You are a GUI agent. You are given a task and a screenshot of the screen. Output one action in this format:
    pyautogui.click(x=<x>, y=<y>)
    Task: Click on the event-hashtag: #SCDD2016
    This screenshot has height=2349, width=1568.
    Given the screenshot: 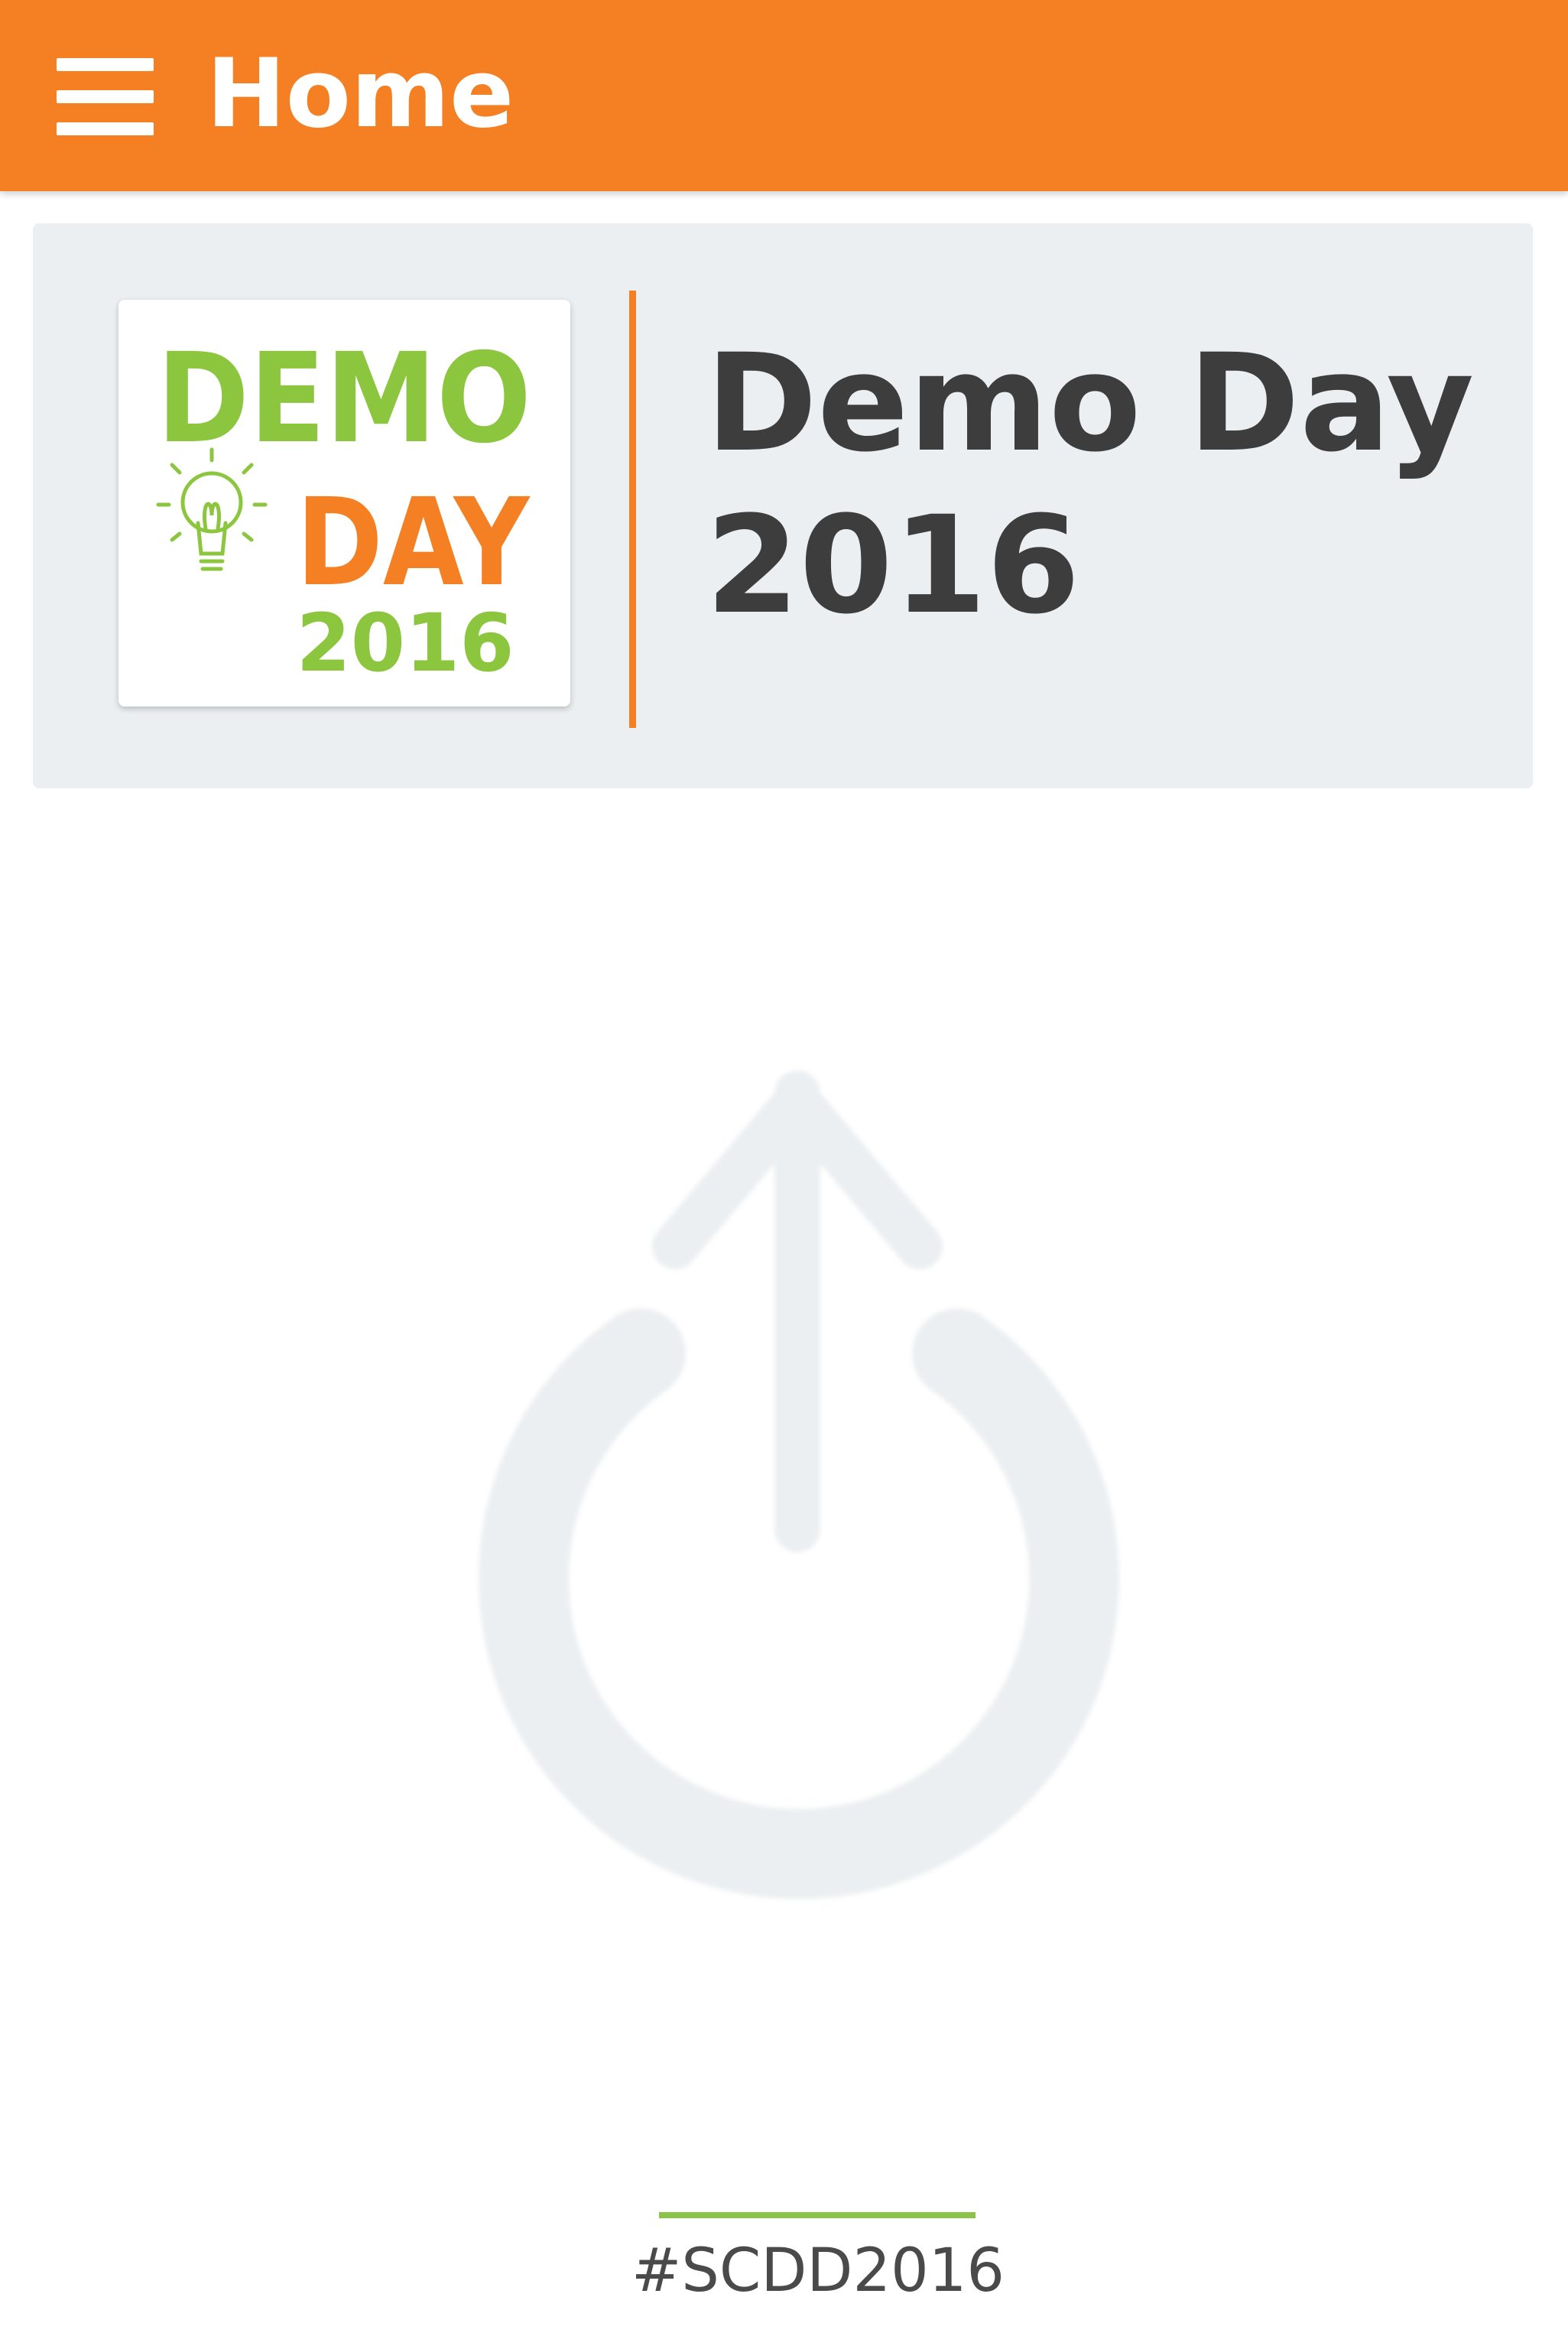 What is the action you would take?
    pyautogui.click(x=818, y=2271)
    